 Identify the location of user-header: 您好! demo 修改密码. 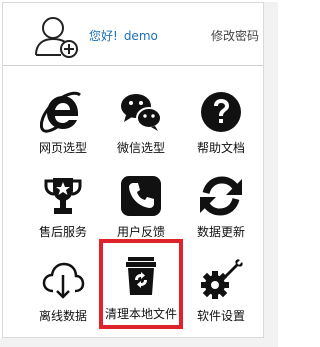
(133, 34).